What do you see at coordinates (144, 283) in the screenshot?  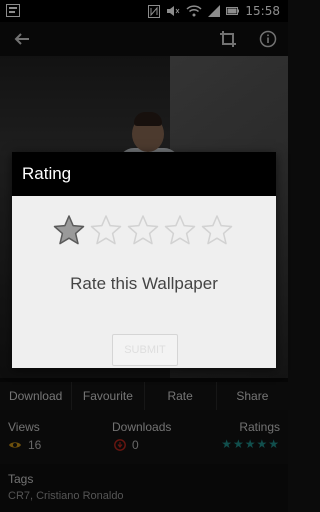 I see `dialog-caption: Rate this Wallpaper` at bounding box center [144, 283].